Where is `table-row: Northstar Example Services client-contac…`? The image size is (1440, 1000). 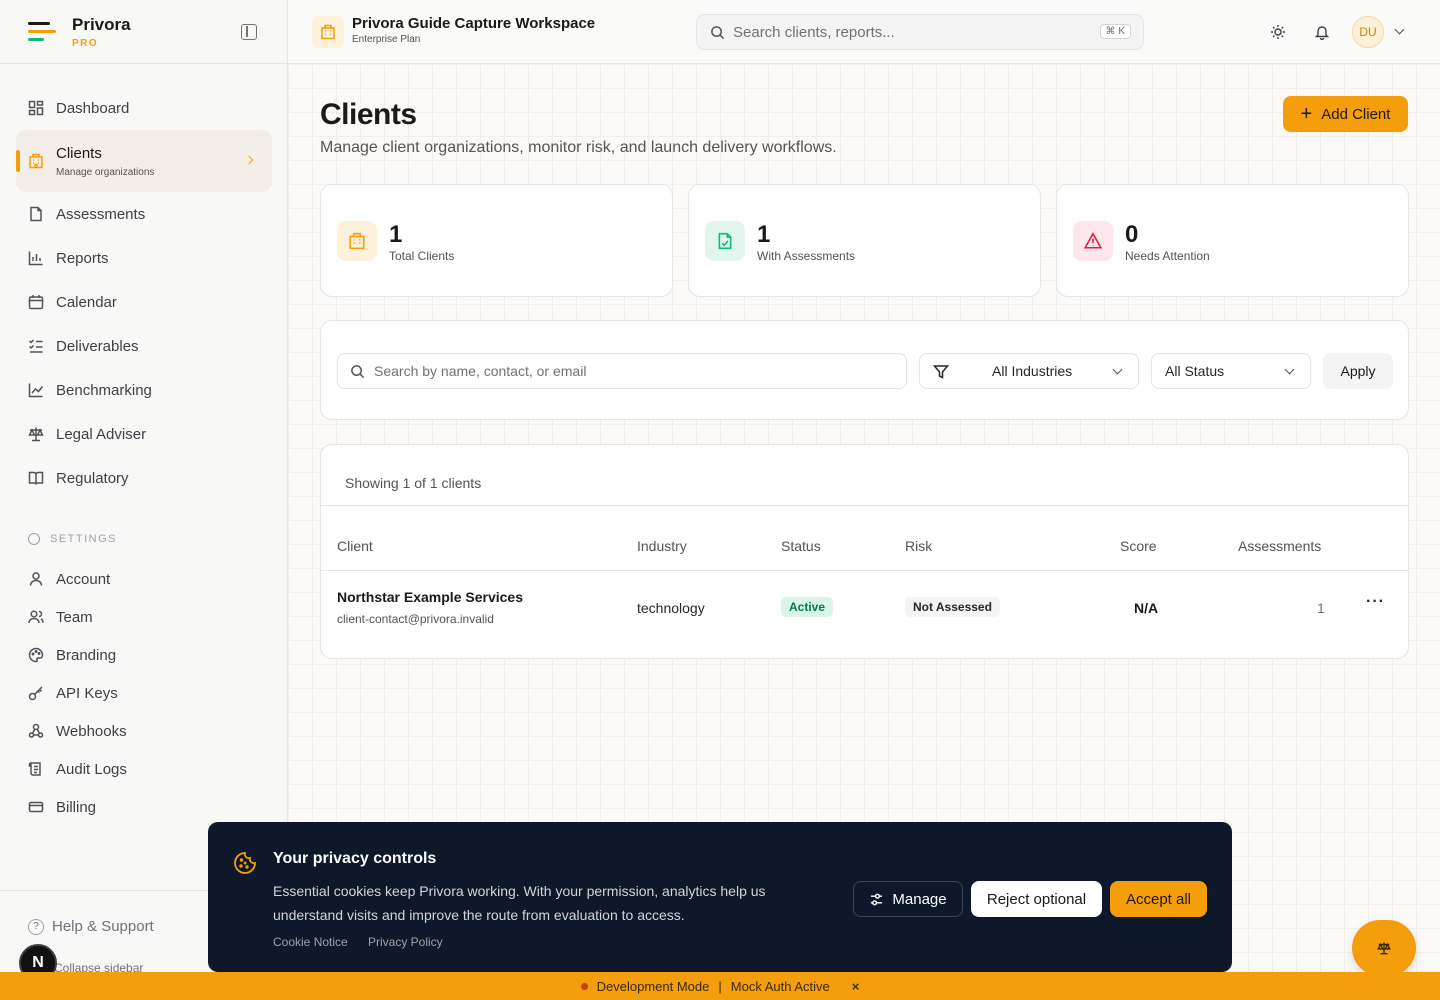
table-row: Northstar Example Services client-contac… is located at coordinates (864, 615).